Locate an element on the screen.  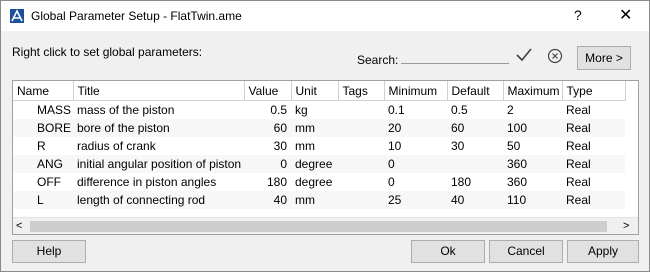
scroll-right-icon: > is located at coordinates (626, 226).